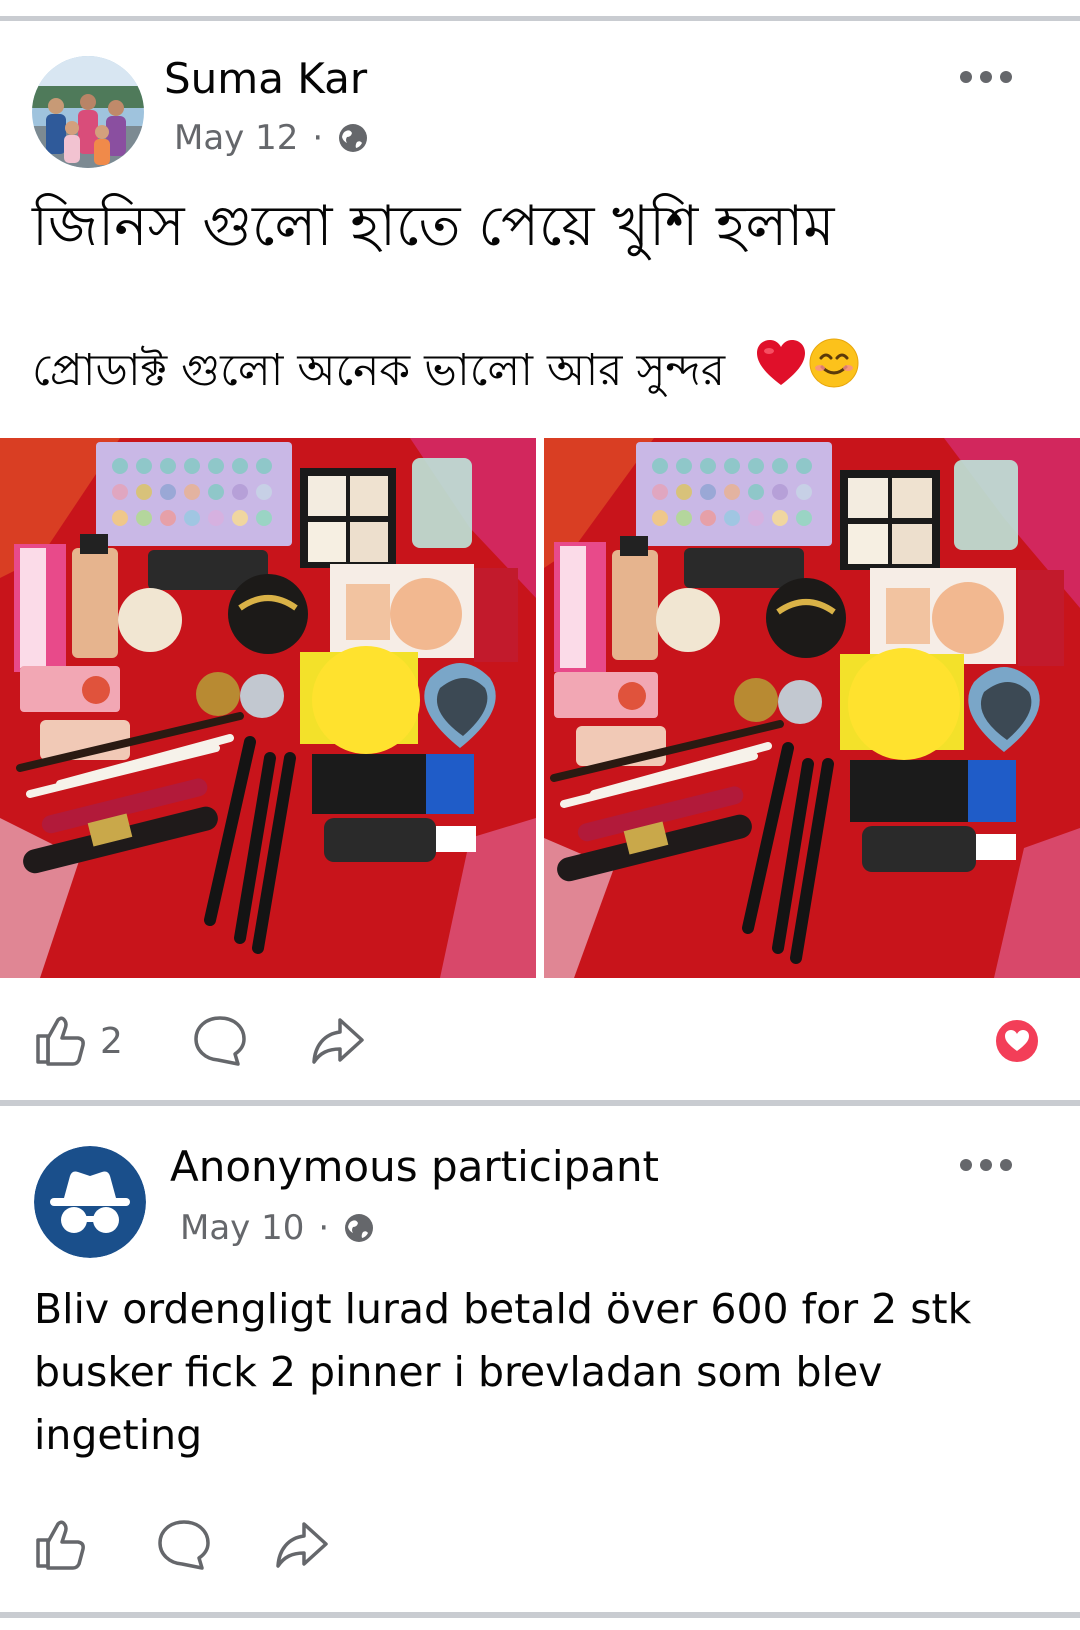  What do you see at coordinates (781, 371) in the screenshot?
I see `red-heart-emoji` at bounding box center [781, 371].